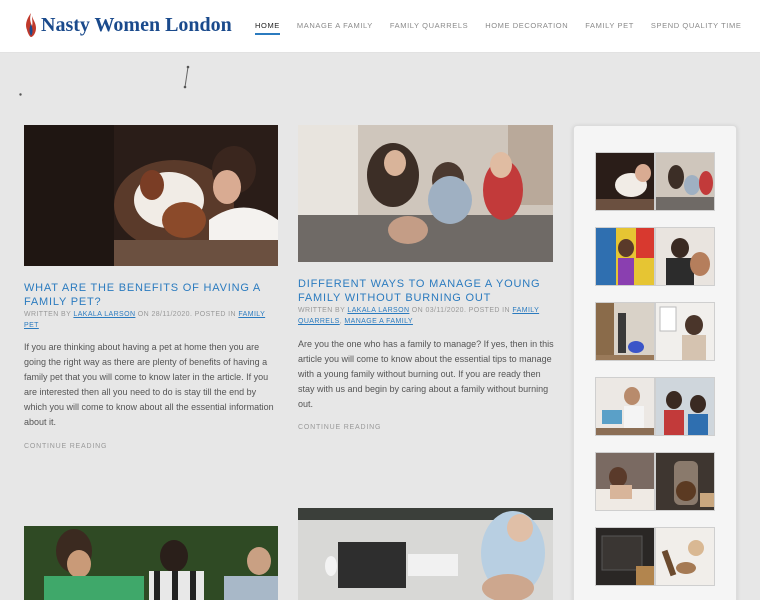 The height and width of the screenshot is (600, 760). What do you see at coordinates (151, 195) in the screenshot?
I see `post-image-family-pet` at bounding box center [151, 195].